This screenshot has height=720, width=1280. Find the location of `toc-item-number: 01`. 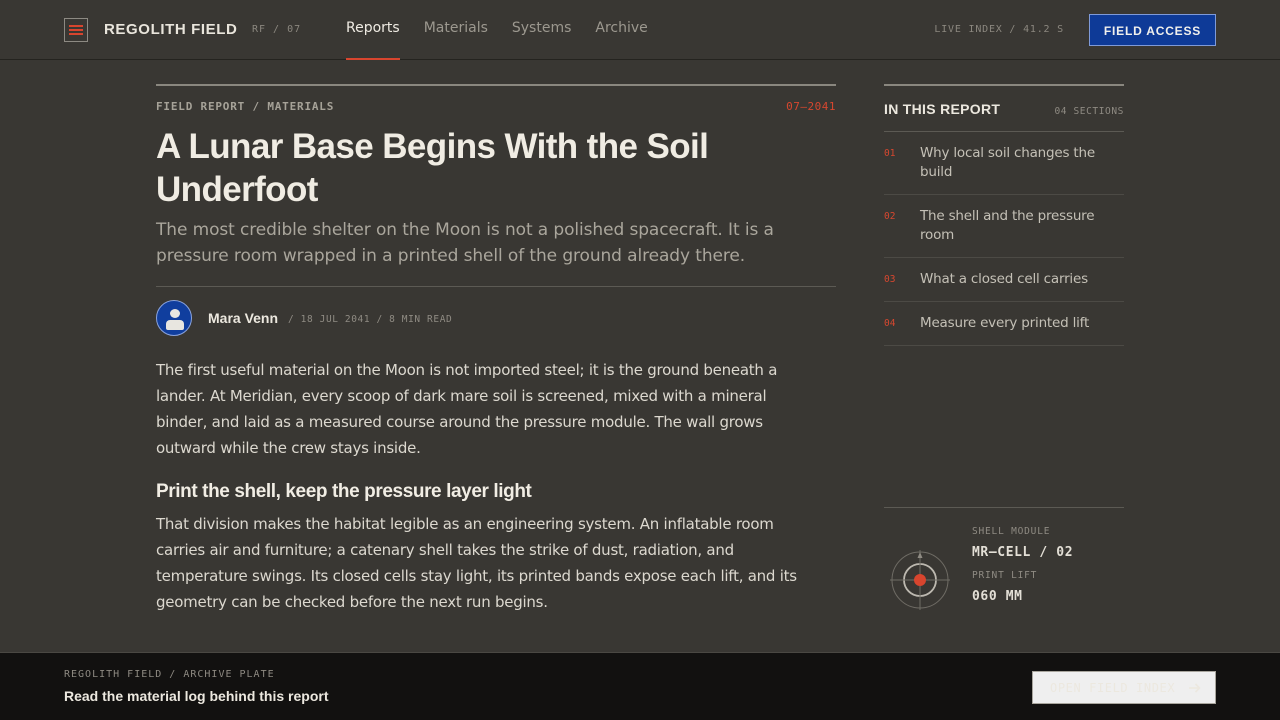

toc-item-number: 01 is located at coordinates (890, 153).